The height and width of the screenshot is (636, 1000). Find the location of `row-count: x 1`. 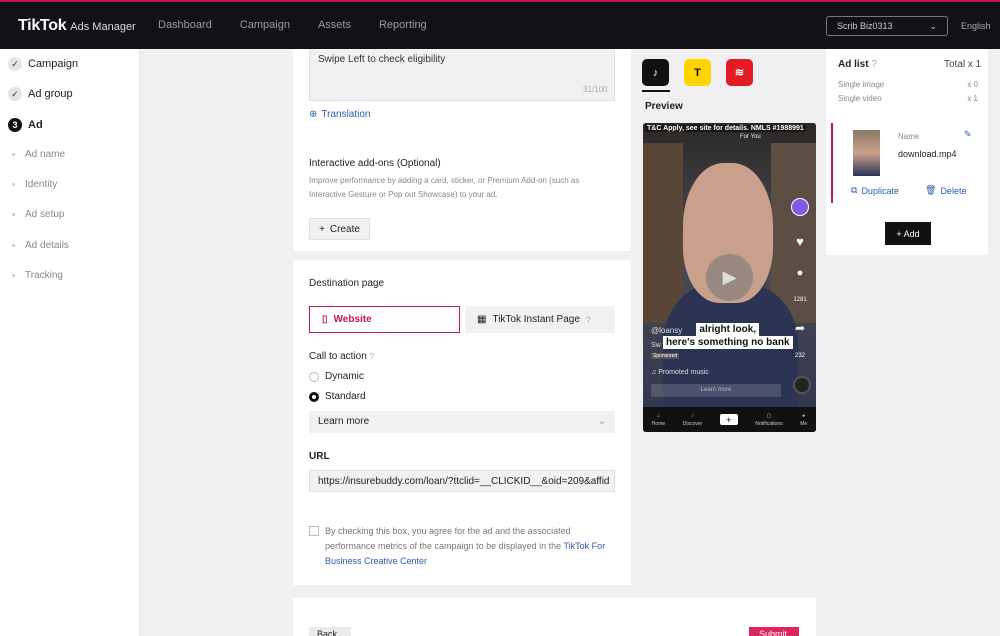

row-count: x 1 is located at coordinates (972, 98).